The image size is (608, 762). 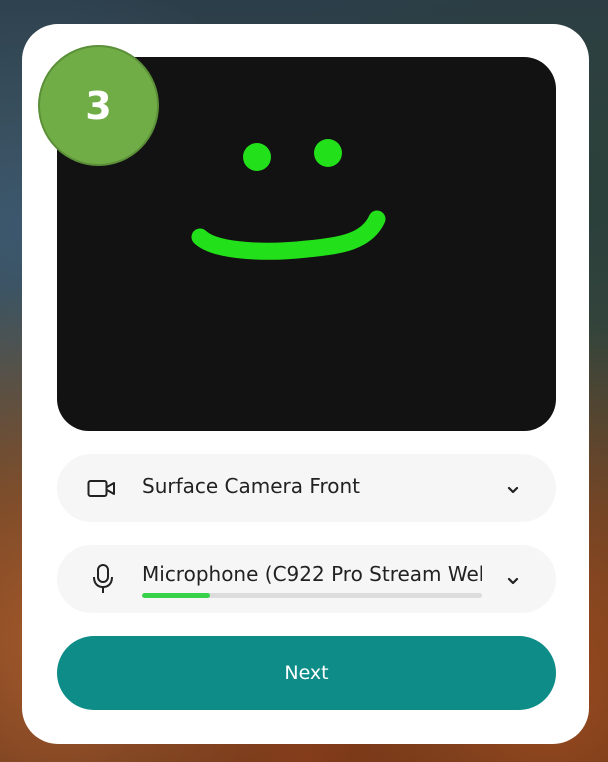 I want to click on microphone-select-value: Microphone (C922 Pro Stream Webcam), so click(x=312, y=574).